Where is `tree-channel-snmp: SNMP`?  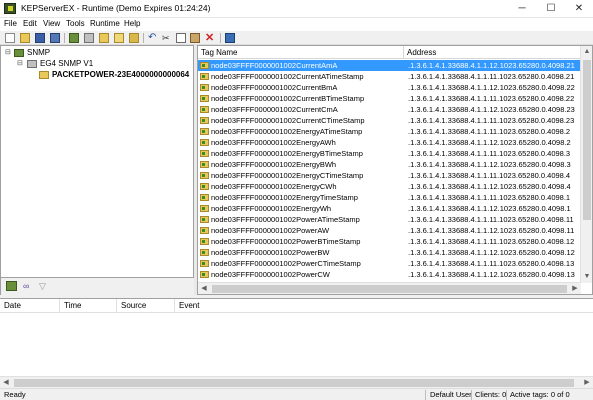
tree-channel-snmp: SNMP is located at coordinates (38, 52).